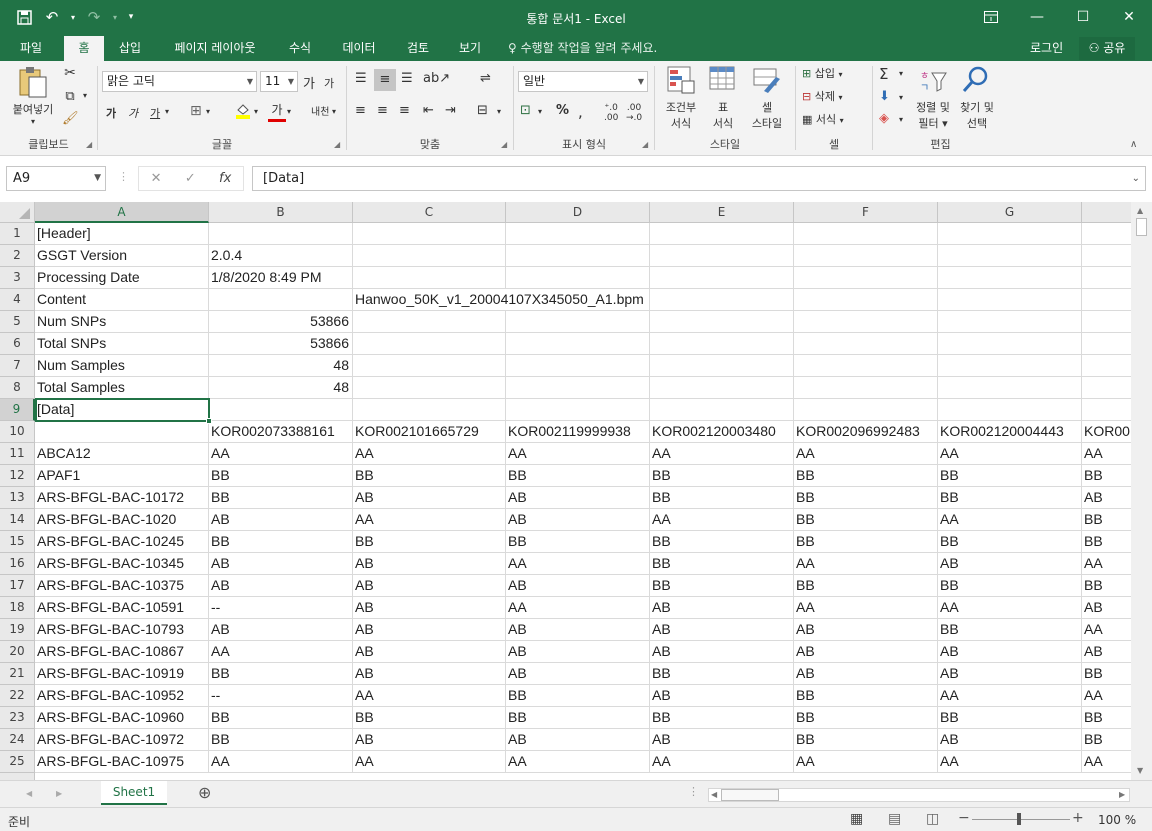 The height and width of the screenshot is (831, 1152). What do you see at coordinates (1117, 820) in the screenshot?
I see `zoom-level: 100 %` at bounding box center [1117, 820].